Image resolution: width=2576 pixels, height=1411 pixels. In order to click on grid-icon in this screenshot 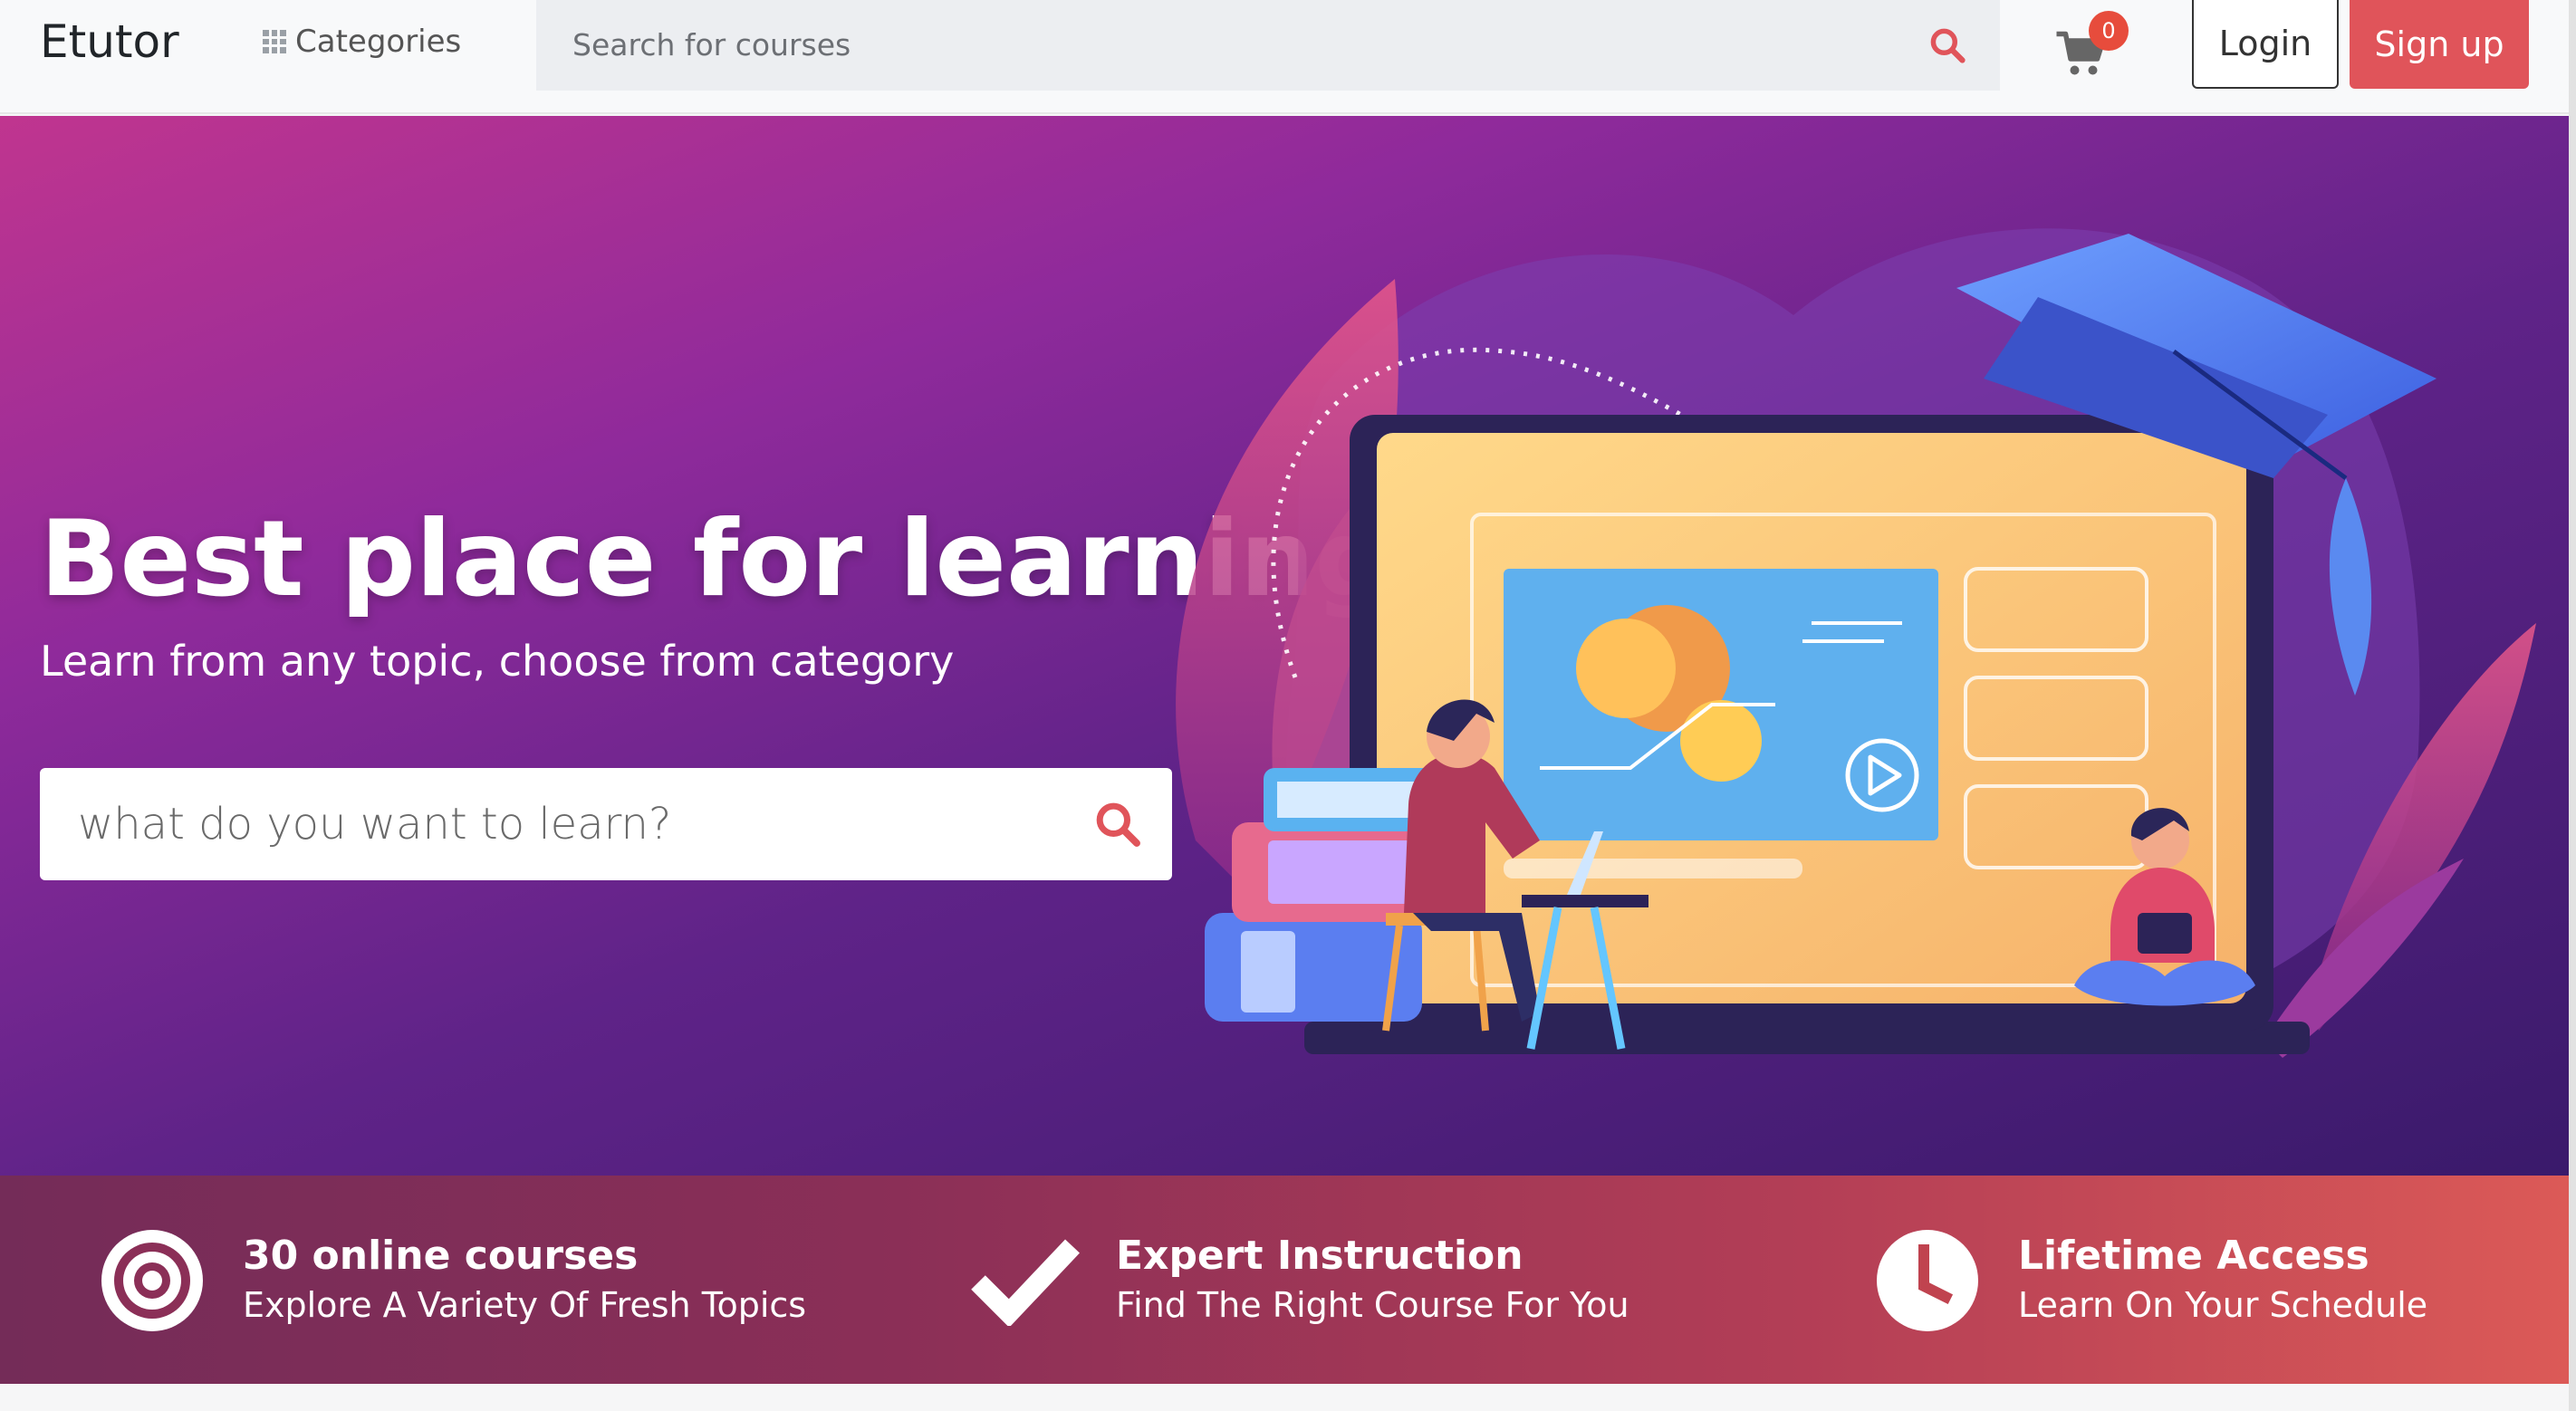, I will do `click(274, 42)`.